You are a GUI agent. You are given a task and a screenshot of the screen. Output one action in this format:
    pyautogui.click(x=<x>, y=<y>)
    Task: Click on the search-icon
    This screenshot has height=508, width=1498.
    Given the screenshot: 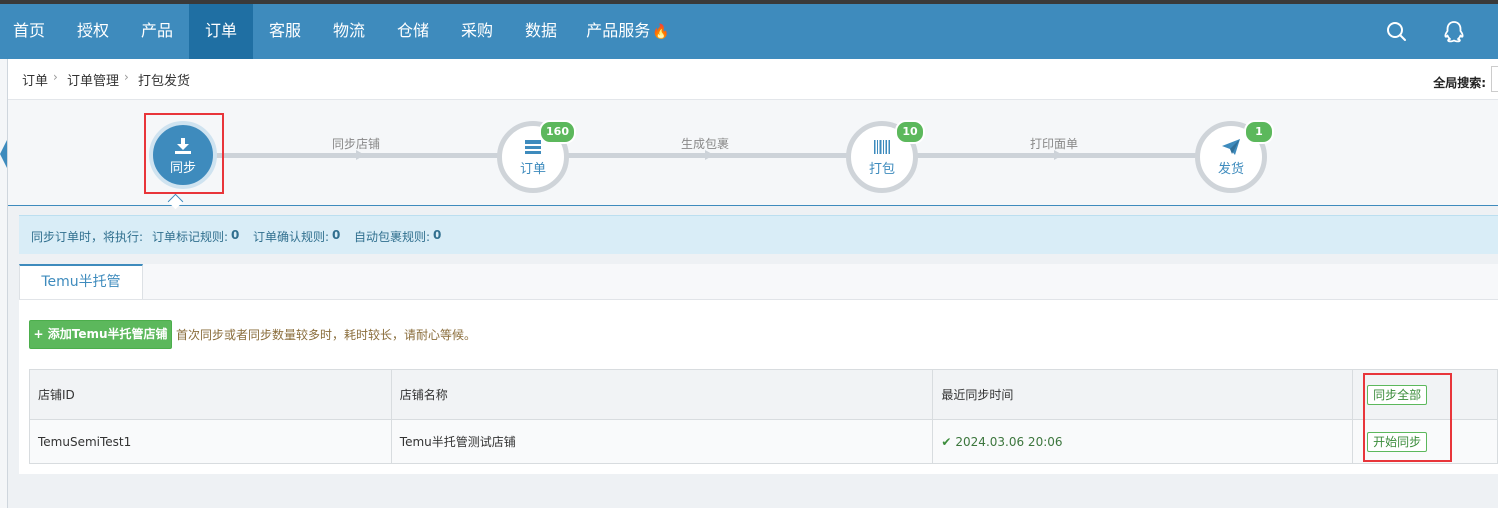 What is the action you would take?
    pyautogui.click(x=1397, y=32)
    